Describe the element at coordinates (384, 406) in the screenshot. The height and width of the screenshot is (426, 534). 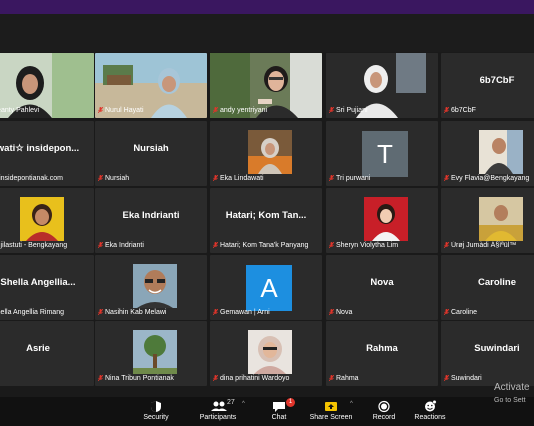
I see `record-icon` at that location.